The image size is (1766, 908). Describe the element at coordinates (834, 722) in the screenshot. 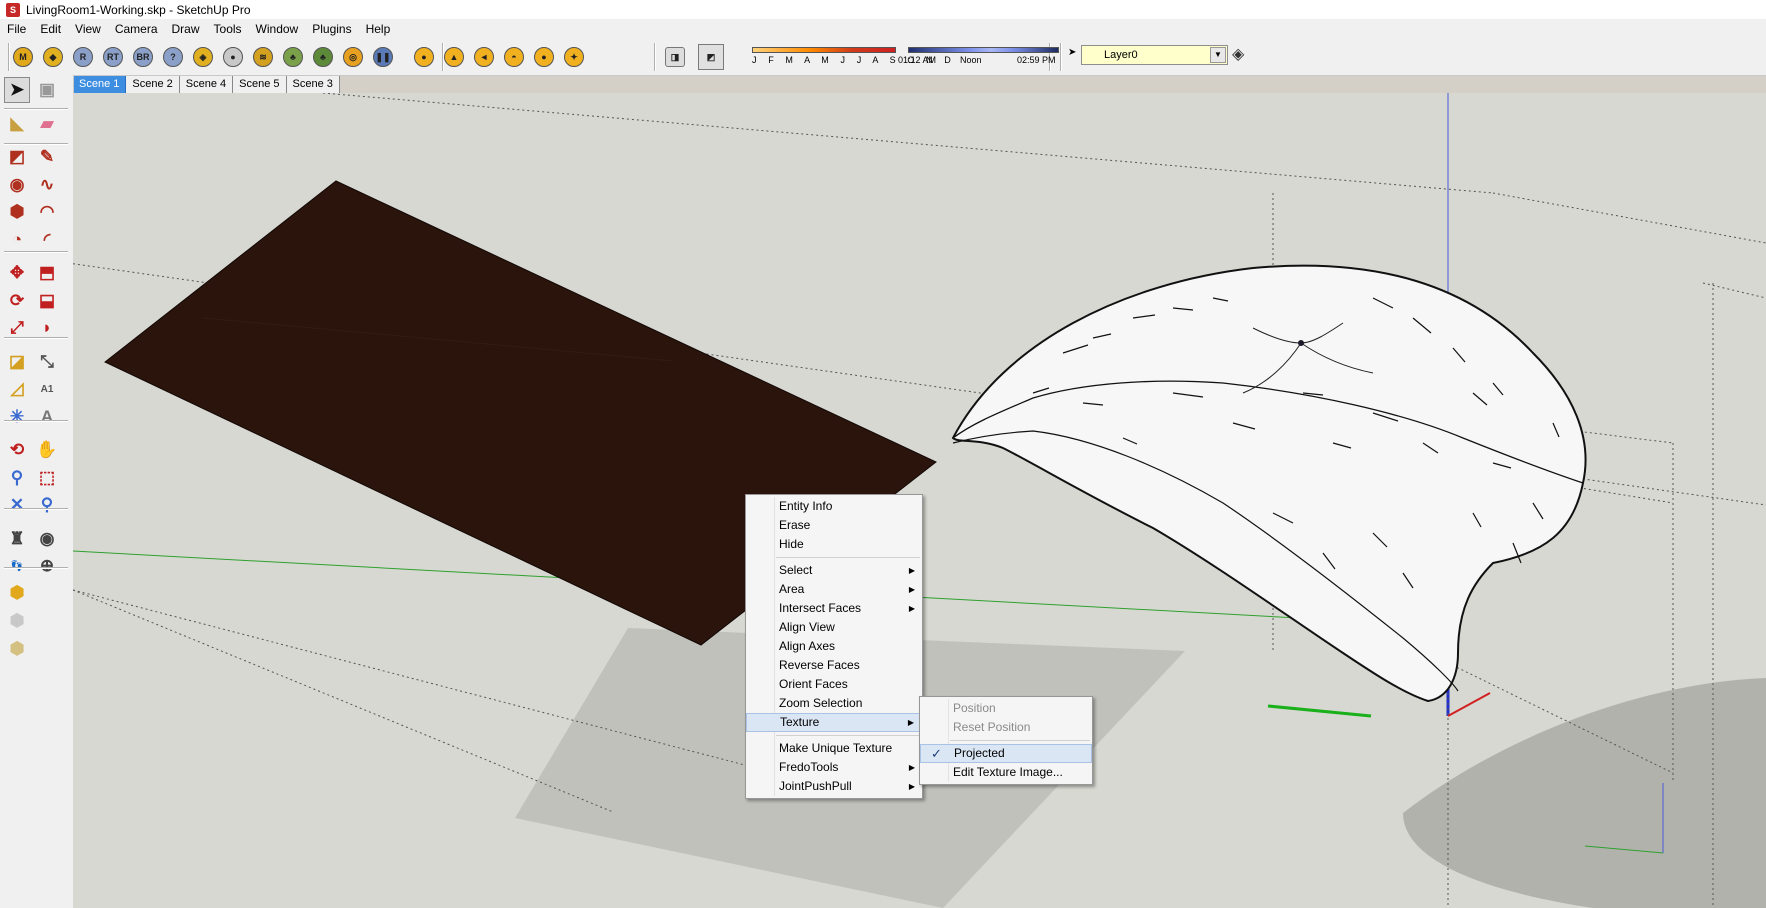

I see `menu-item-texture: Texture ▶` at that location.